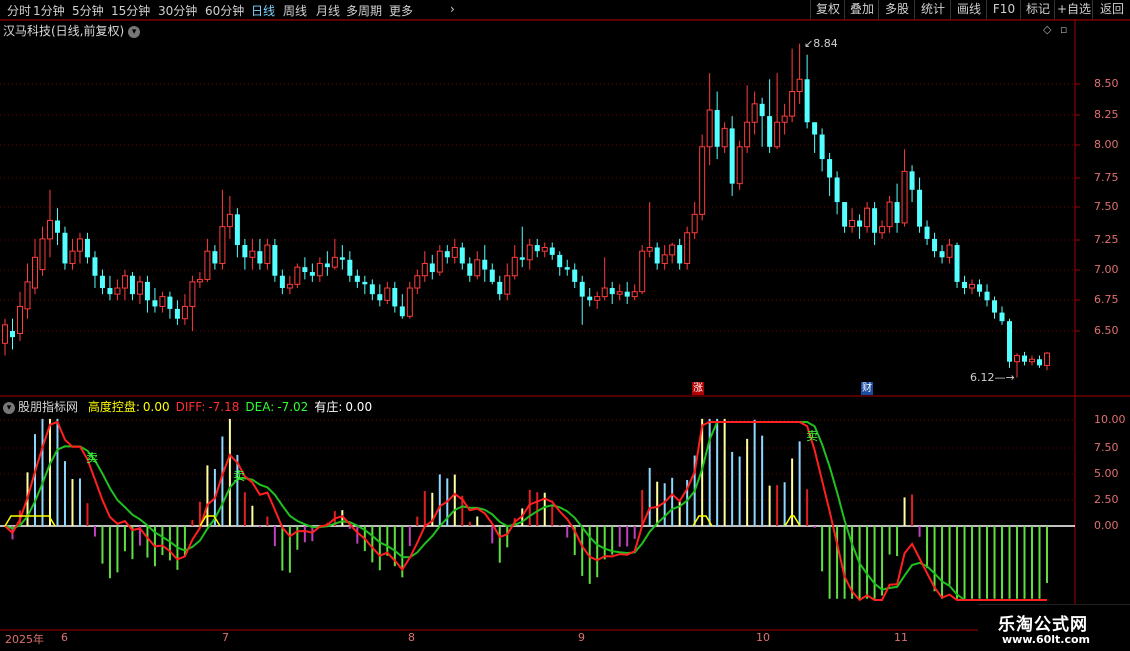  Describe the element at coordinates (48, 407) in the screenshot. I see `indicator-name: 股朋指标网` at that location.